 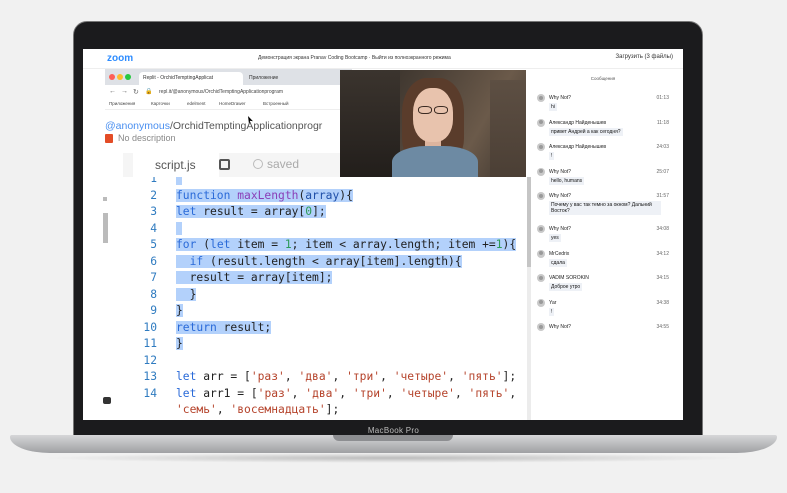 I want to click on code-token: let, so click(x=224, y=244).